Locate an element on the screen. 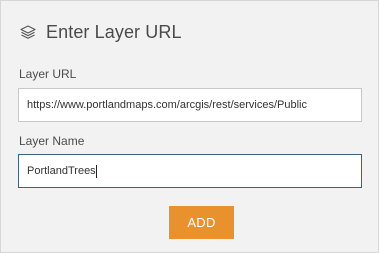  layer-name-input: PortlandTrees is located at coordinates (190, 171).